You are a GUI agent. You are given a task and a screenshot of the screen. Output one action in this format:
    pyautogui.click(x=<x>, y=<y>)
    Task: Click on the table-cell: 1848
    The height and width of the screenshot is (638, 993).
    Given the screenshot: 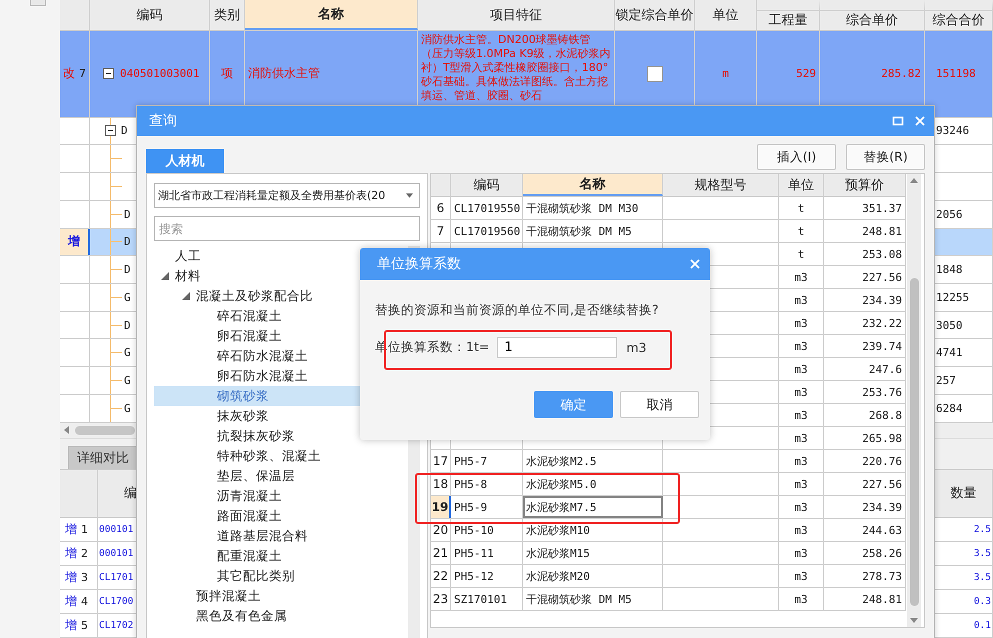 What is the action you would take?
    pyautogui.click(x=949, y=269)
    